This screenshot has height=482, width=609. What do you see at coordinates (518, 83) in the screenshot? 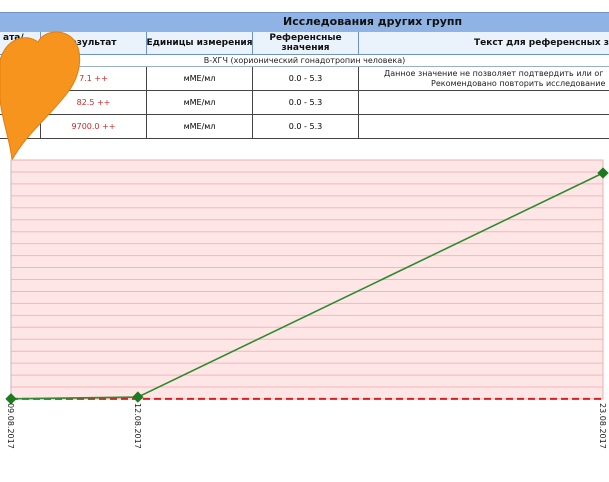
I see `note-line-2: Рекомендовано повторить исследование` at bounding box center [518, 83].